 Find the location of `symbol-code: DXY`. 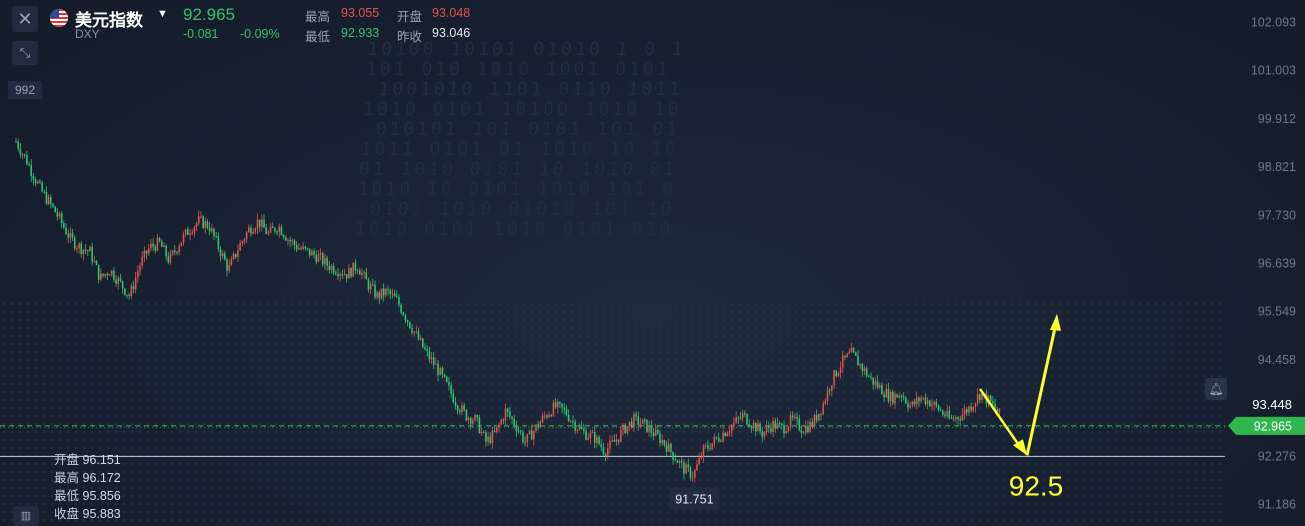

symbol-code: DXY is located at coordinates (87, 34).